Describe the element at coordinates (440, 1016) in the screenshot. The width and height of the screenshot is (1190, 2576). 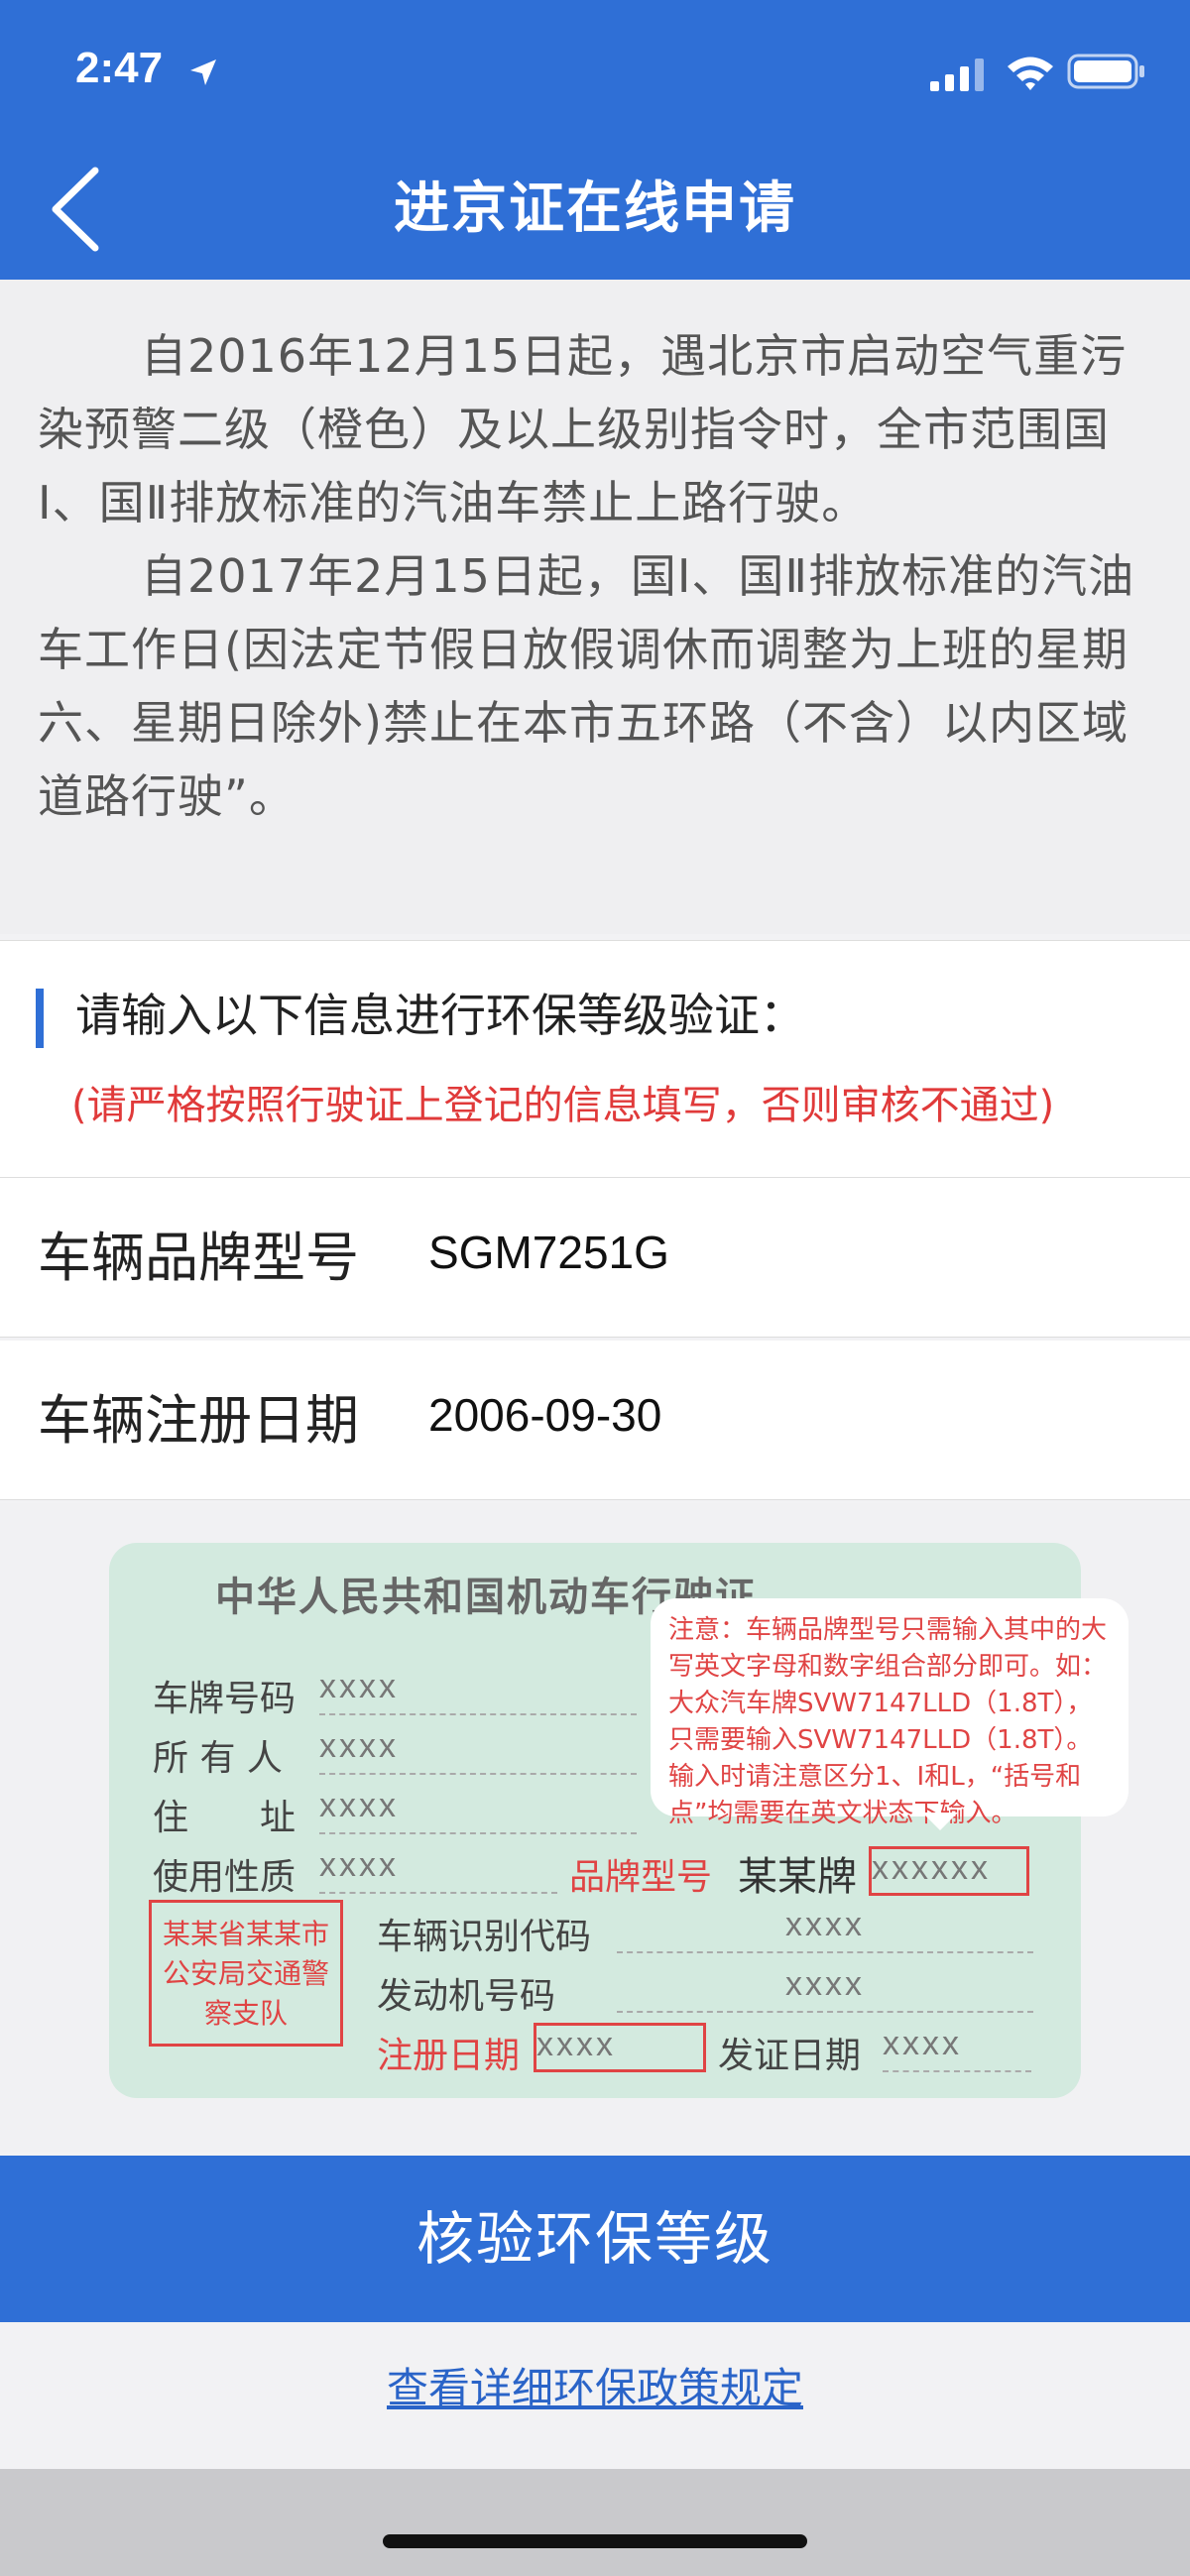
I see `section-title: 请输入以下信息进行环保等级验证：` at that location.